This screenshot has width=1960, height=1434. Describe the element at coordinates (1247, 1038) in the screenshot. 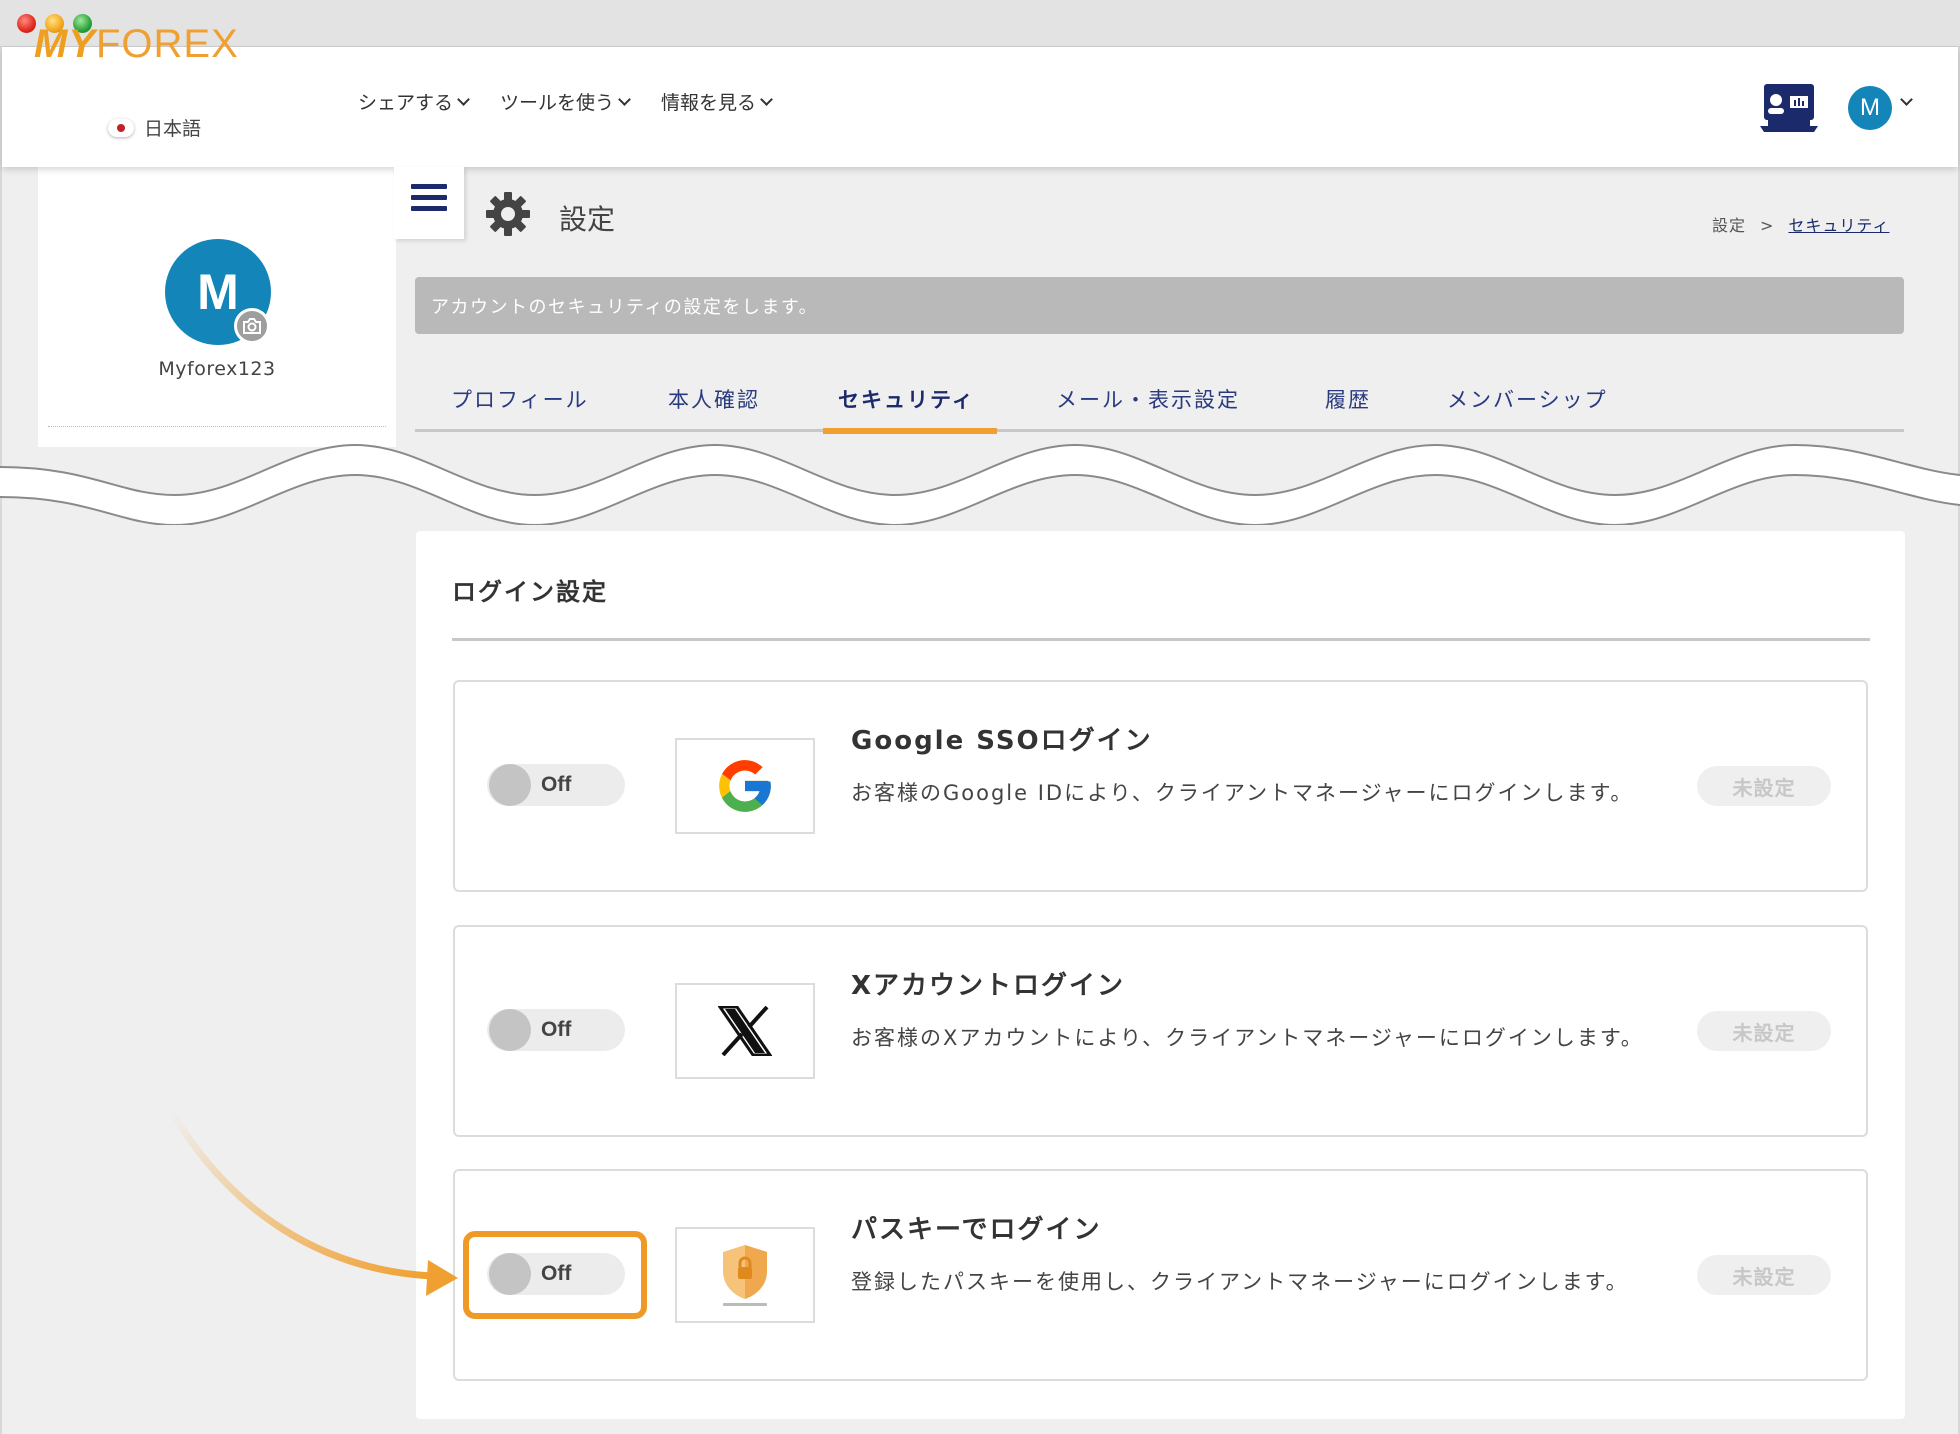

I see `login-option-description: お客様のXアカウントにより、クライアントマネージャーにログインします。` at that location.